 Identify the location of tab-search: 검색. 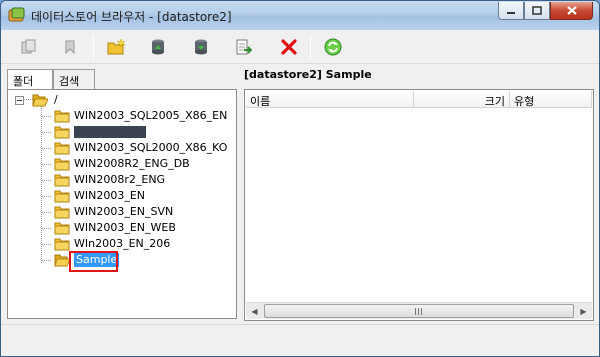
(74, 79).